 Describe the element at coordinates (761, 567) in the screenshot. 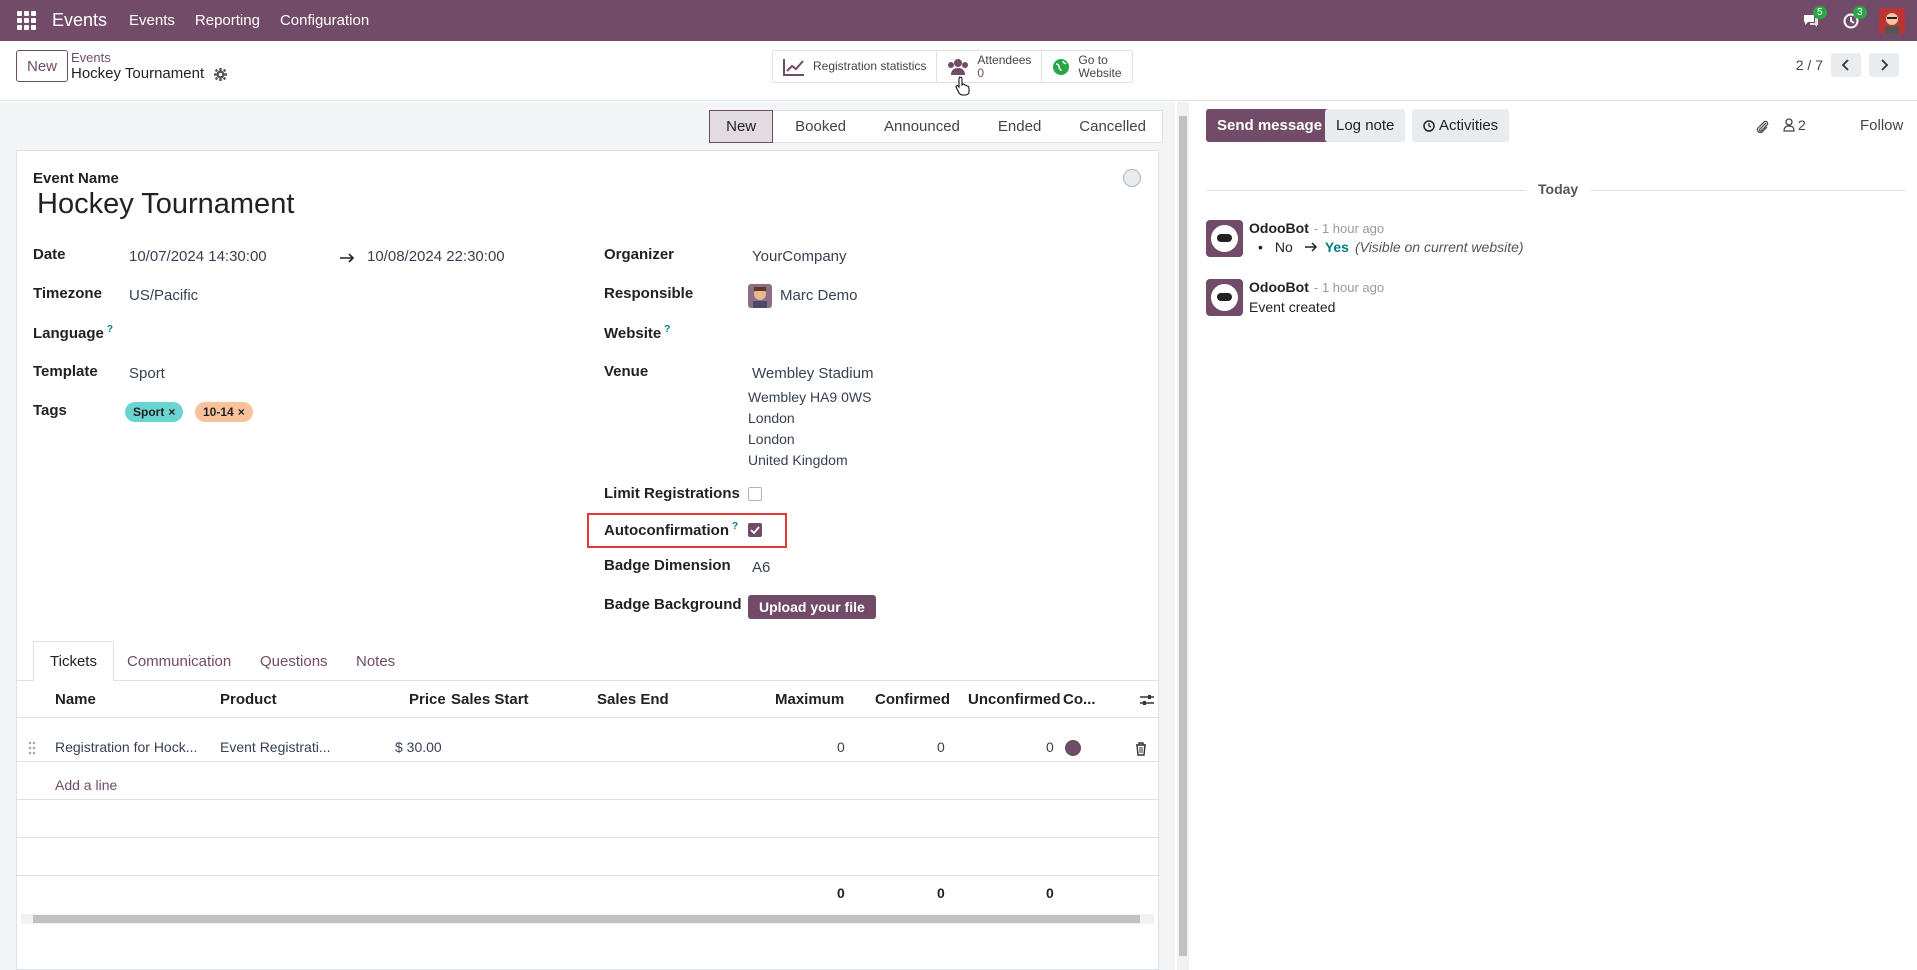

I see `badge-dimension-field: A6` at that location.